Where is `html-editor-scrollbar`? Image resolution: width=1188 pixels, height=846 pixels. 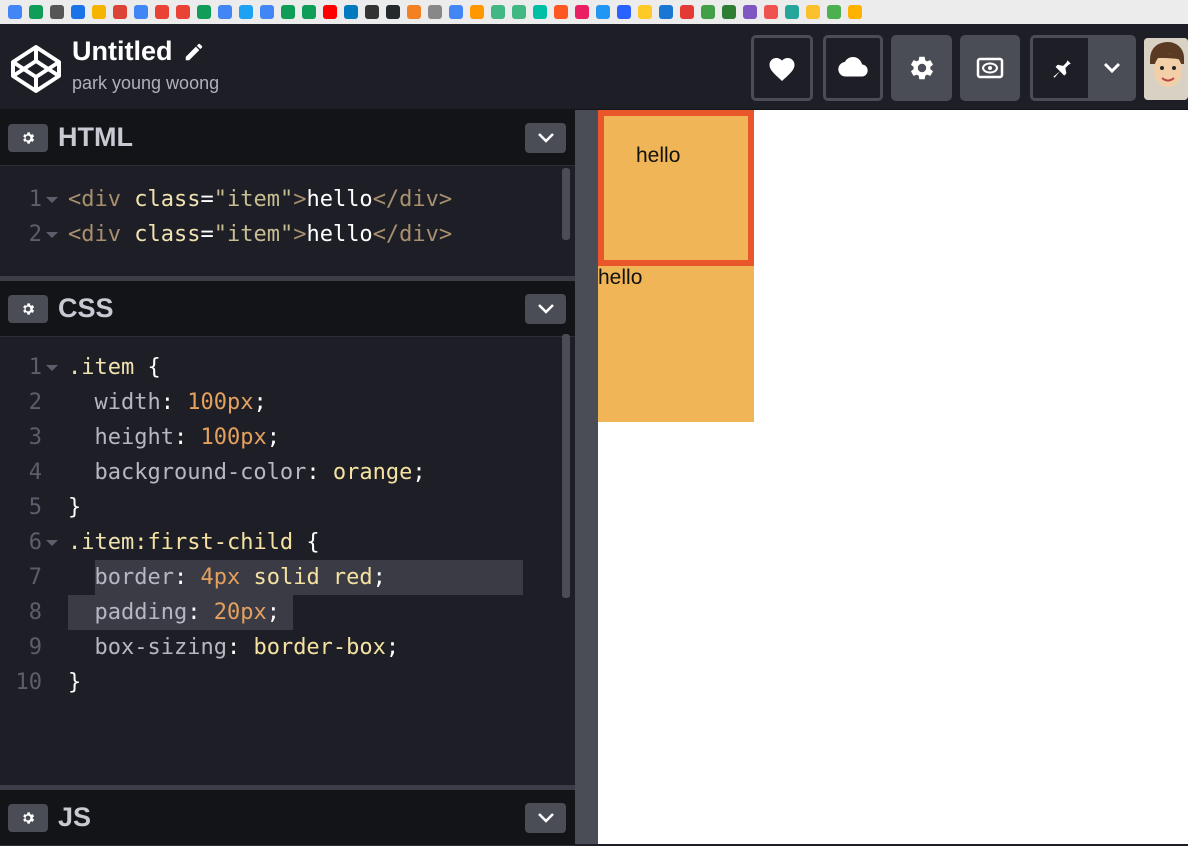
html-editor-scrollbar is located at coordinates (566, 204).